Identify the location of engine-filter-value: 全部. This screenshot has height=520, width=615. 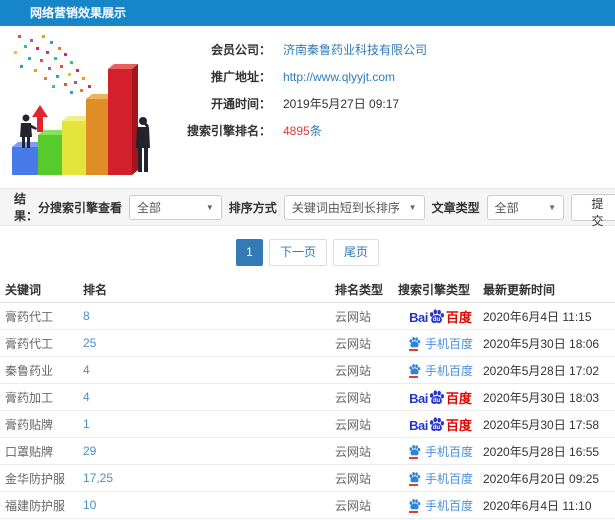
(149, 207).